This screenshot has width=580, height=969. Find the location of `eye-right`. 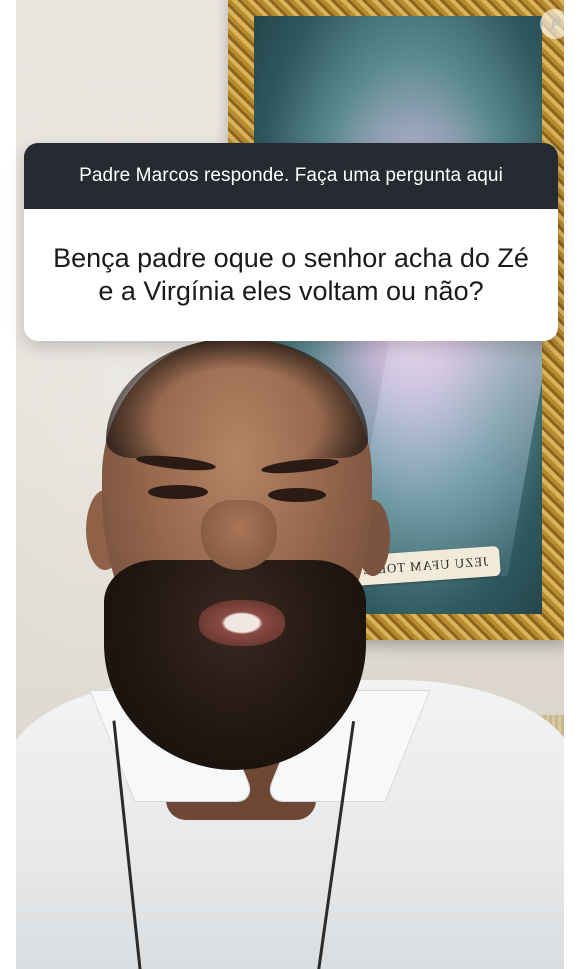

eye-right is located at coordinates (297, 495).